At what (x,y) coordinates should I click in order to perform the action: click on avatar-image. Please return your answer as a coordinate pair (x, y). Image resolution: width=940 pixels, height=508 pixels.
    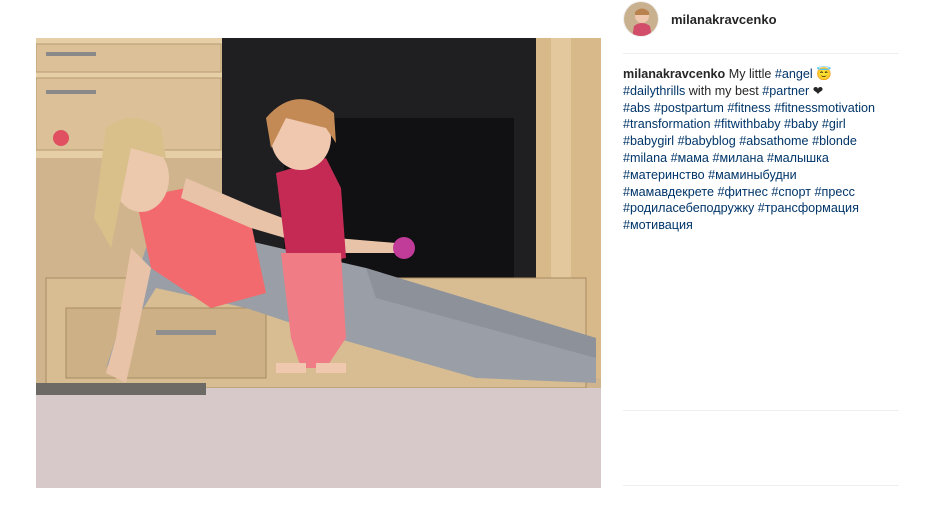
    Looking at the image, I should click on (641, 19).